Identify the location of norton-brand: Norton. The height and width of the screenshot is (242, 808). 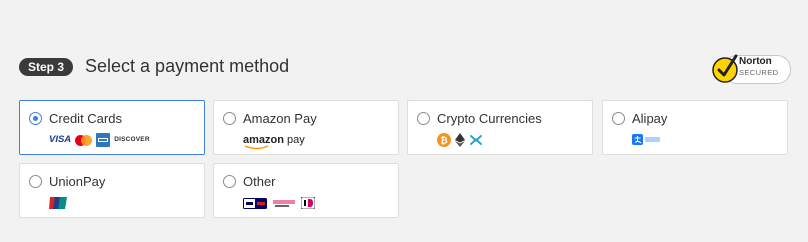
(755, 61).